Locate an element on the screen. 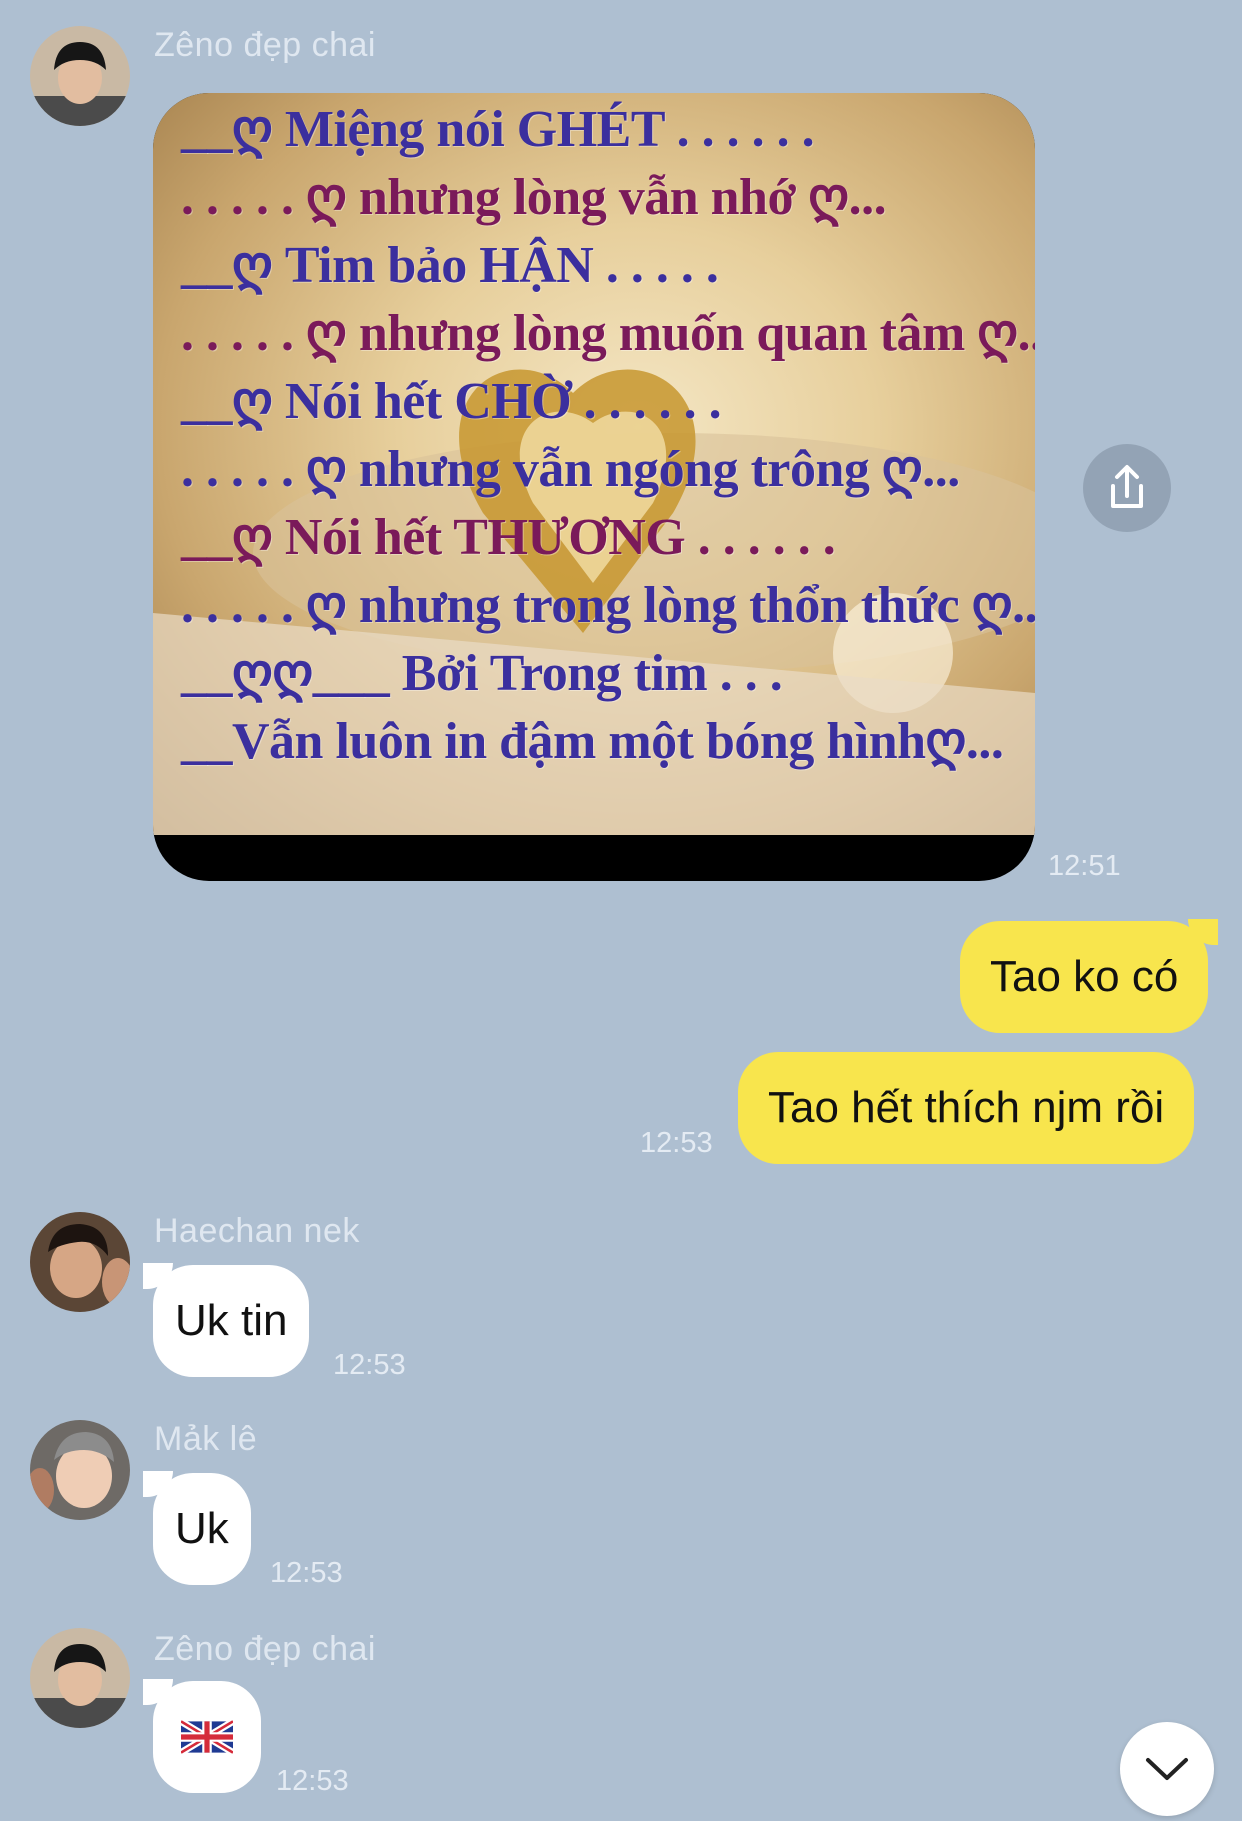 The image size is (1242, 1821). message-text: Uk tin is located at coordinates (231, 1320).